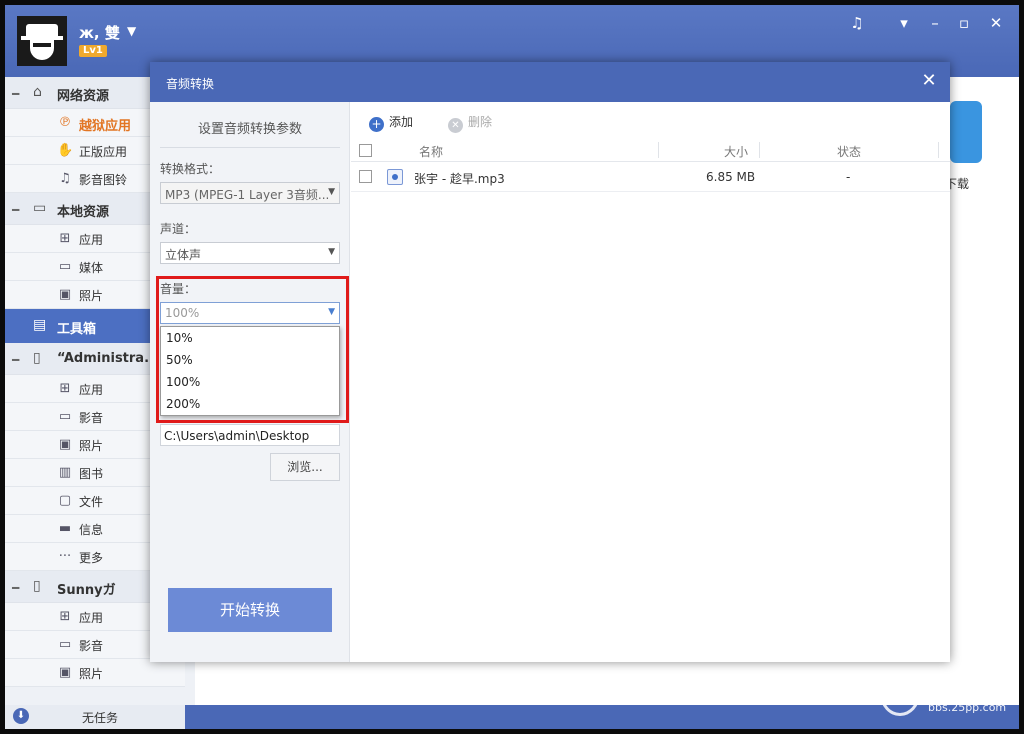  Describe the element at coordinates (100, 718) in the screenshot. I see `task-status: 无任务` at that location.